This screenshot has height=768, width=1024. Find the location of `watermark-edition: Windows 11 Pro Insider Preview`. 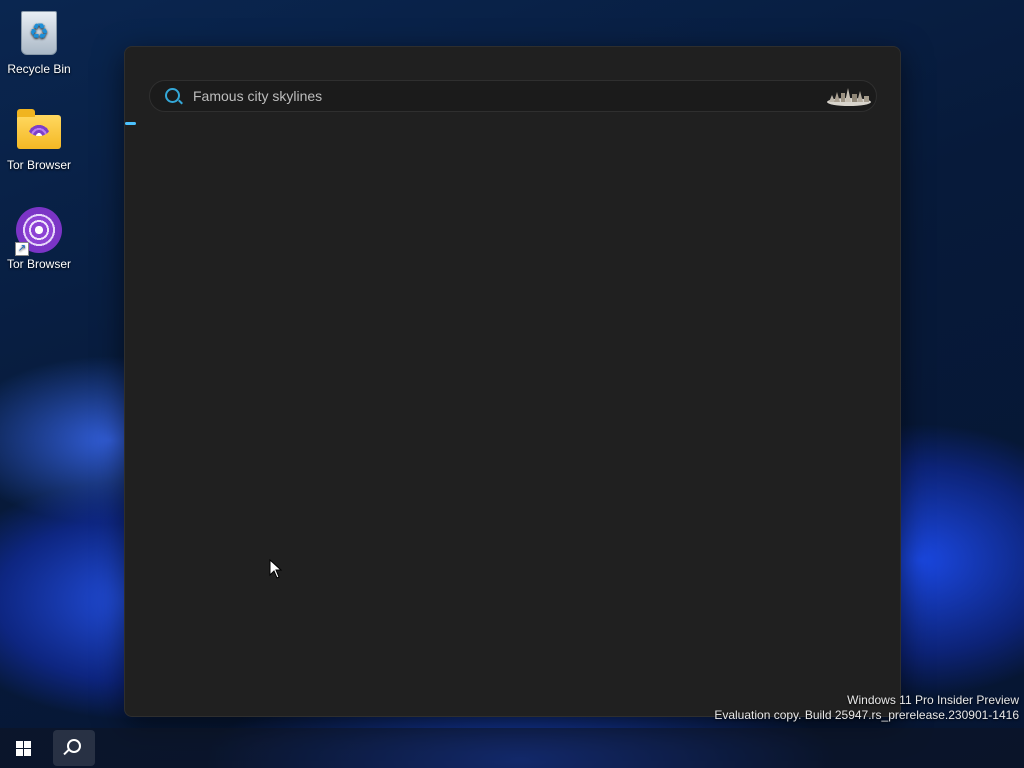

watermark-edition: Windows 11 Pro Insider Preview is located at coordinates (933, 700).